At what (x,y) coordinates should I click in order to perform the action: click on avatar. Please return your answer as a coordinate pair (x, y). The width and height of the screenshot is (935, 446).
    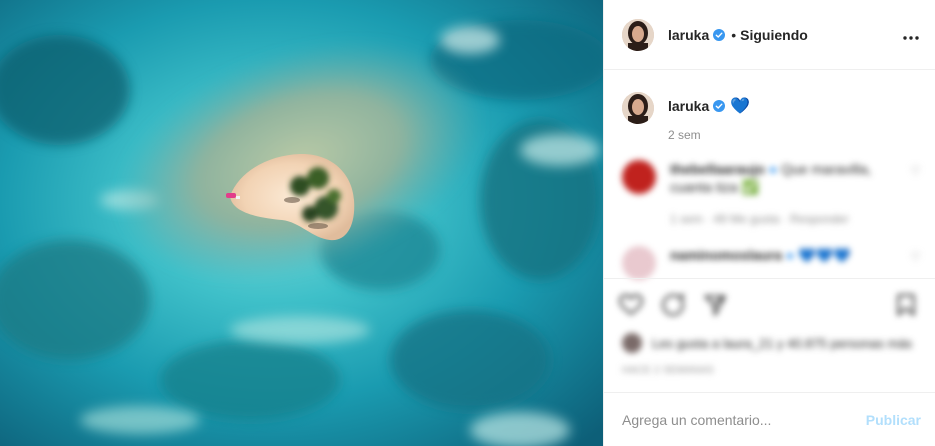
    Looking at the image, I should click on (638, 34).